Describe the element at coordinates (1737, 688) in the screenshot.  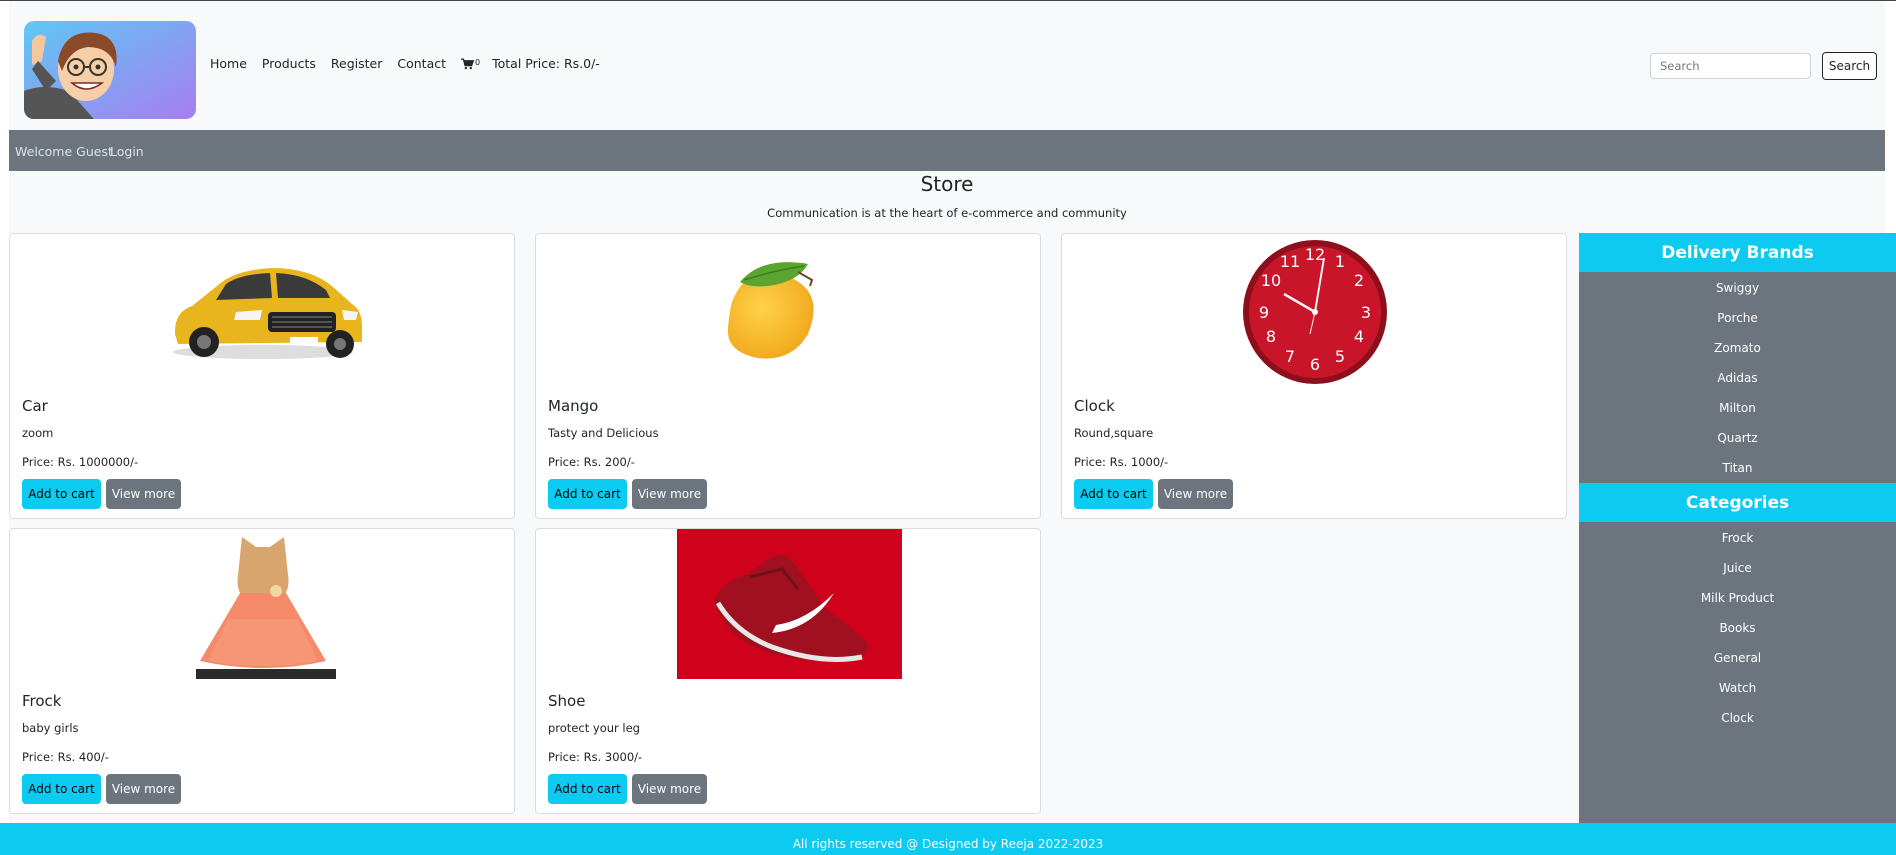
I see `category-link: Watch` at that location.